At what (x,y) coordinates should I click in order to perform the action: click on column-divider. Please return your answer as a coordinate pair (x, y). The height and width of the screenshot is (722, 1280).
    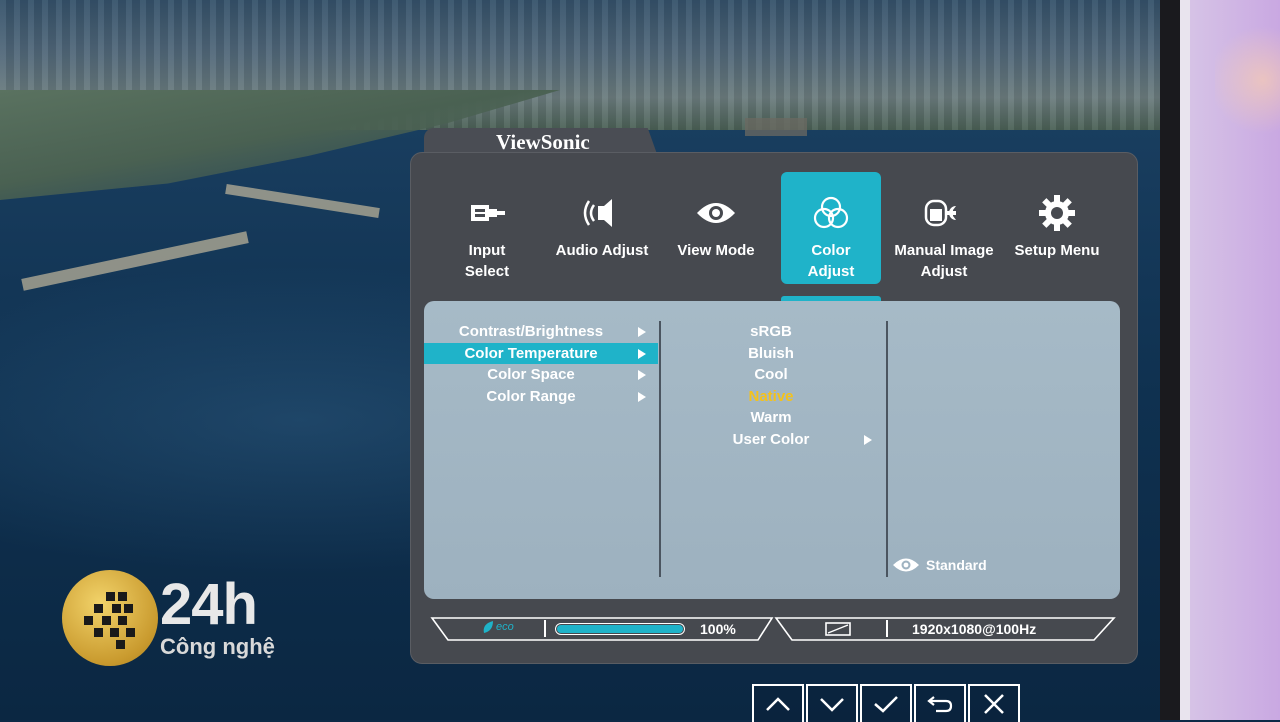
    Looking at the image, I should click on (887, 449).